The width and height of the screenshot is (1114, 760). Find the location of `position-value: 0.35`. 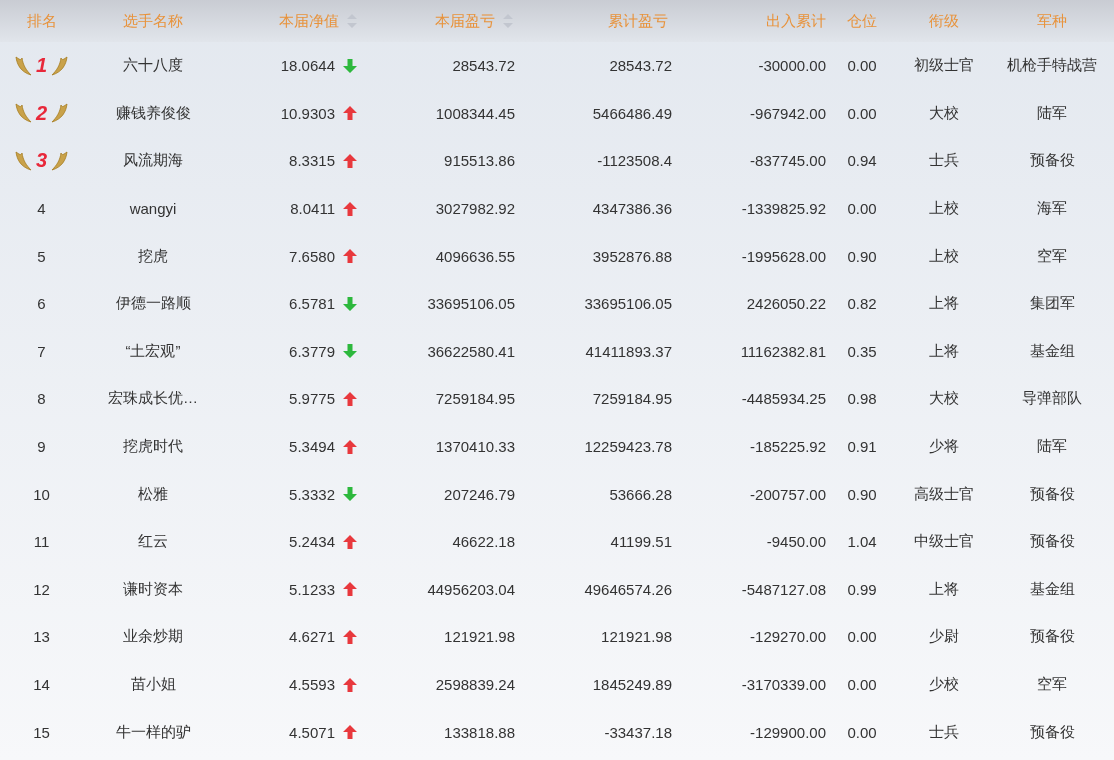

position-value: 0.35 is located at coordinates (862, 351).